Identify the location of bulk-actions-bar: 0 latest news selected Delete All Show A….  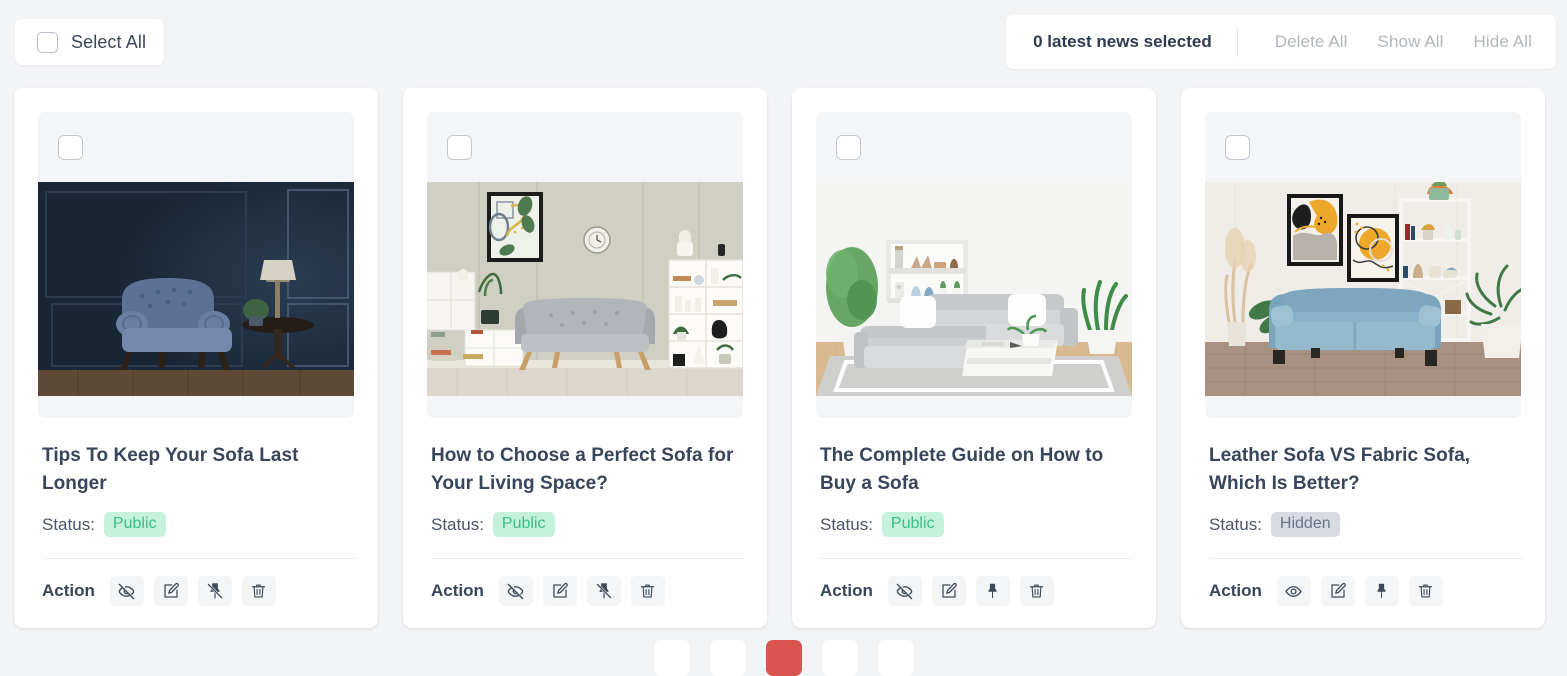
(1281, 42).